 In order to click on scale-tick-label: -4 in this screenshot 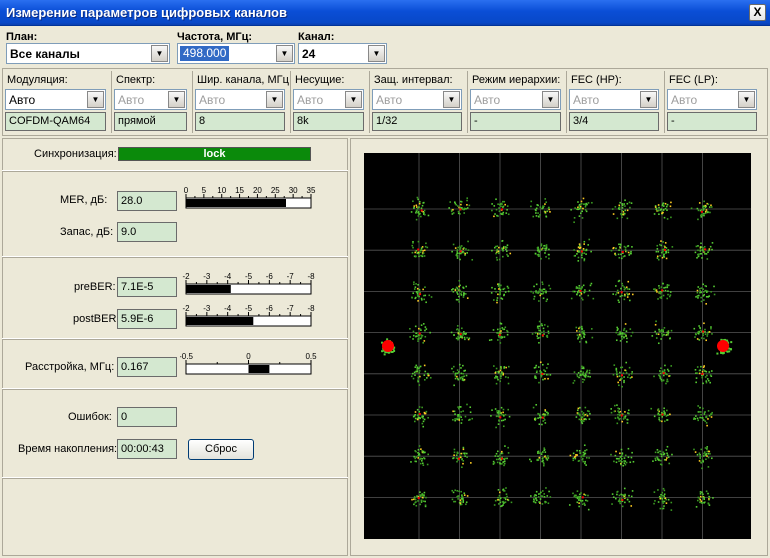, I will do `click(228, 308)`.